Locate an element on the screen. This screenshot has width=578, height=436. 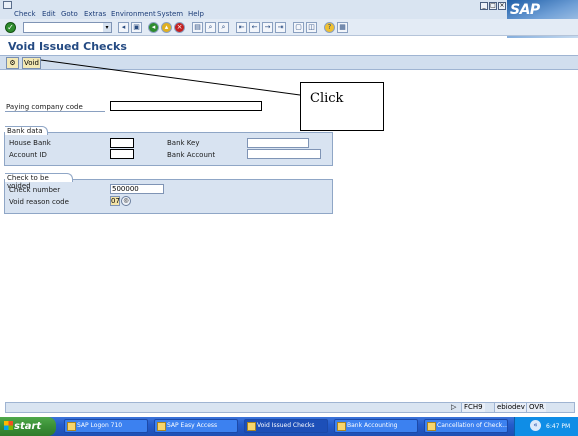
task-label: SAP Easy Access is located at coordinates (192, 425).